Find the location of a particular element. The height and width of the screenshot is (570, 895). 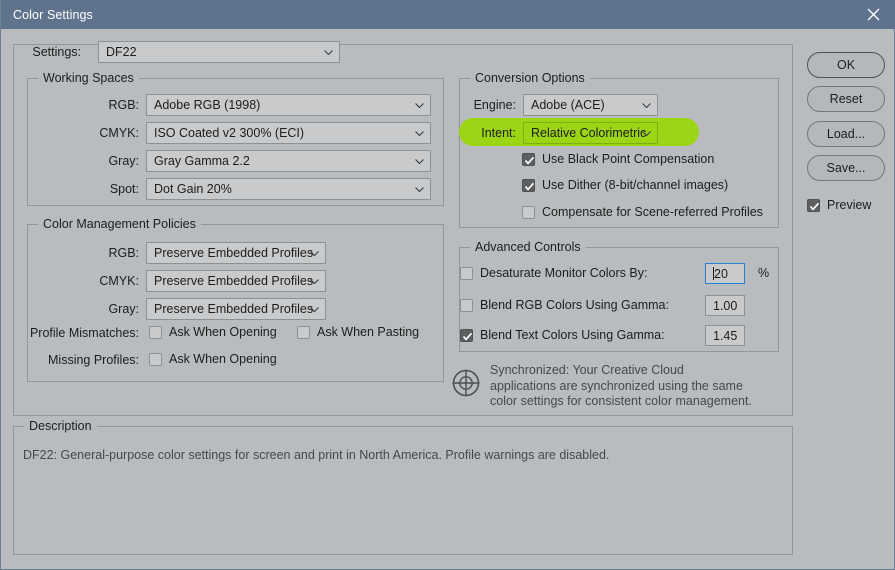

ws-gray-label: Gray: is located at coordinates (123, 161).